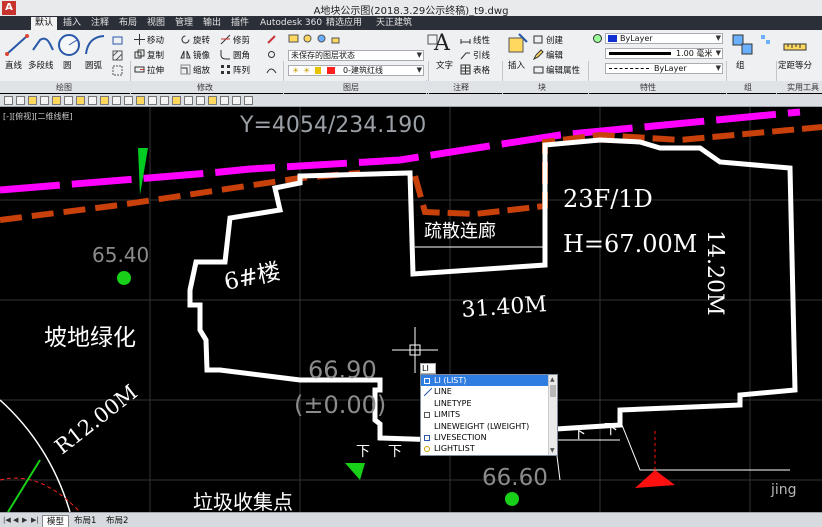  I want to click on layer-state-combo: 未保存的图层状态 ▼, so click(356, 55).